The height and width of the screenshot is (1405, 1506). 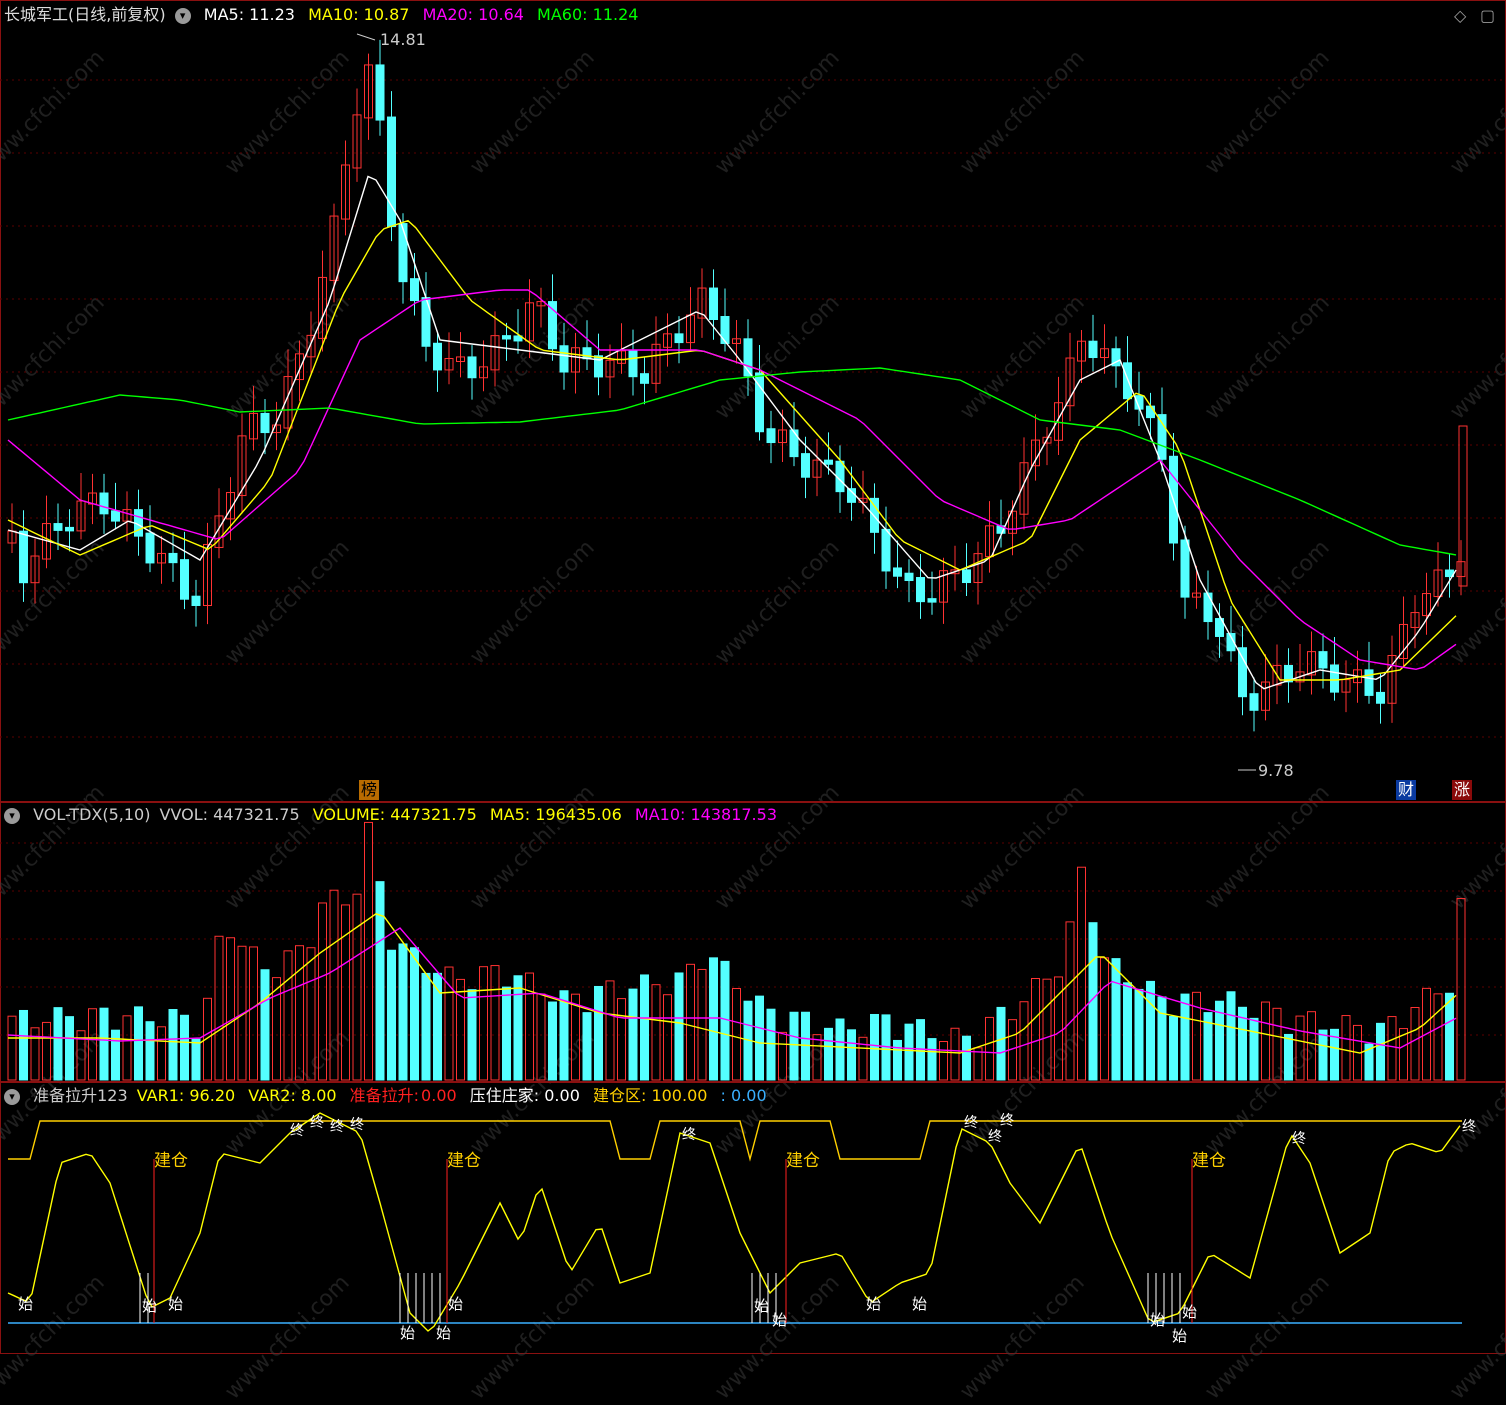 What do you see at coordinates (366, 37) in the screenshot?
I see `high-marker-arrow` at bounding box center [366, 37].